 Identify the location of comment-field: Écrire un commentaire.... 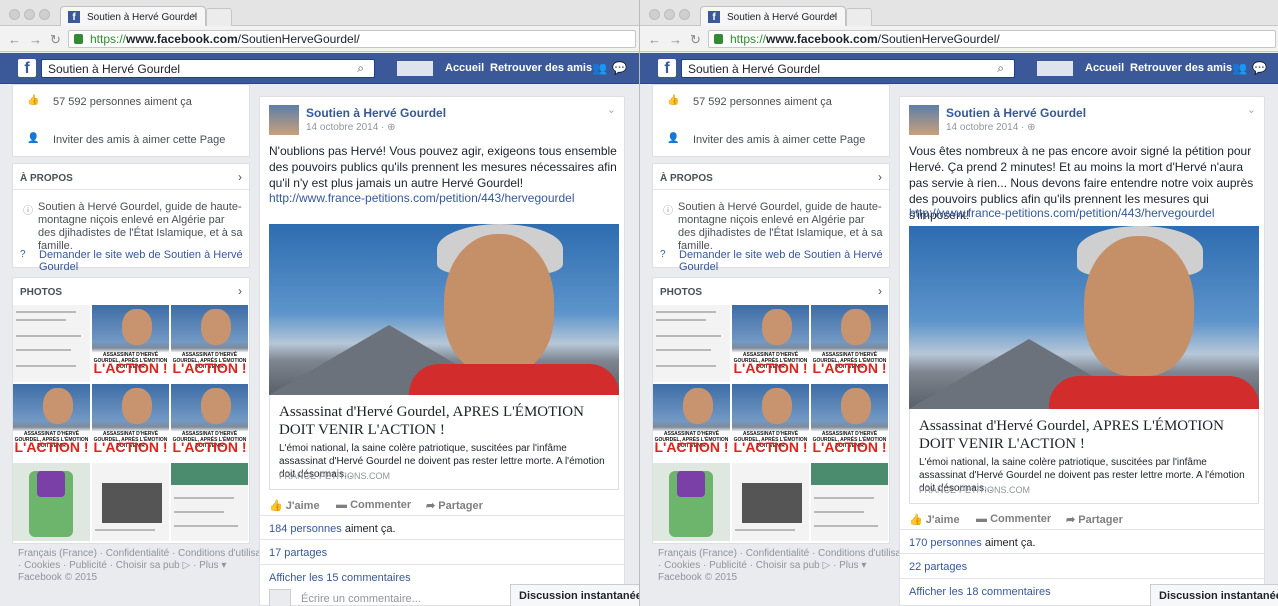
(389, 596).